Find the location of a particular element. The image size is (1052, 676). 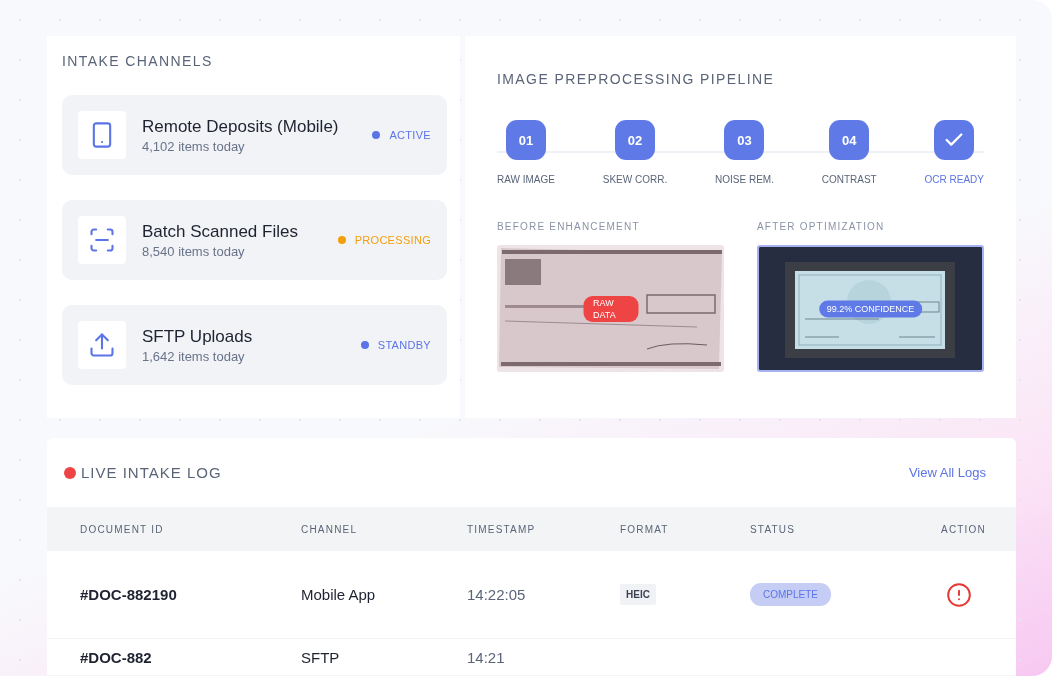

item-count: 8,540 items today is located at coordinates (194, 251).